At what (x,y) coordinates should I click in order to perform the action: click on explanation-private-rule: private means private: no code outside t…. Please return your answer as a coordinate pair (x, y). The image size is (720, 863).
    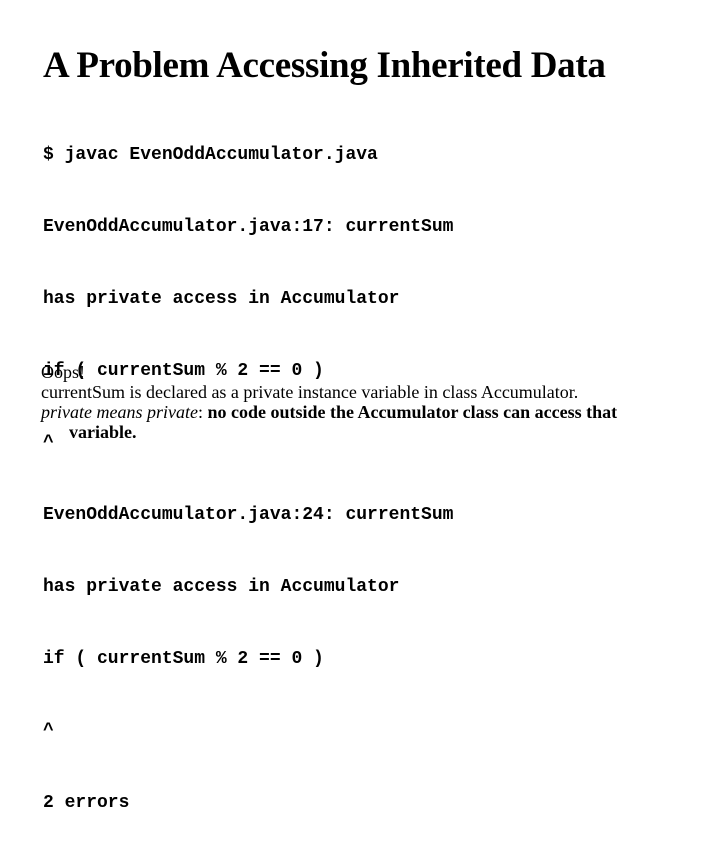
    Looking at the image, I should click on (361, 422).